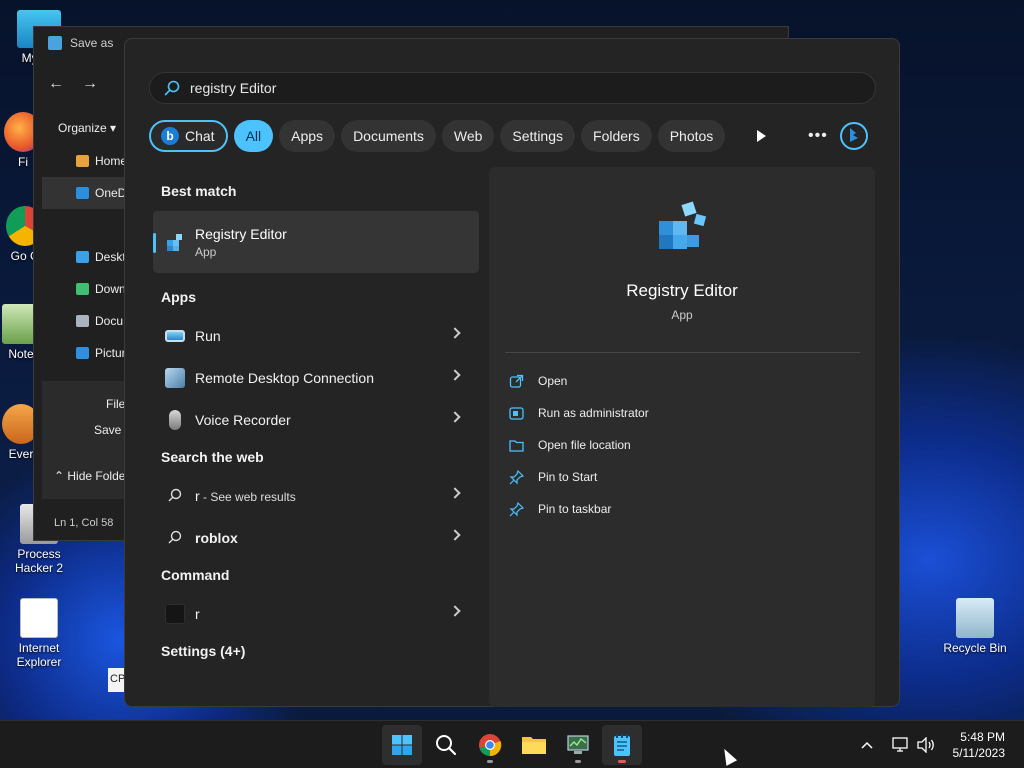  Describe the element at coordinates (490, 88) in the screenshot. I see `search-input` at that location.